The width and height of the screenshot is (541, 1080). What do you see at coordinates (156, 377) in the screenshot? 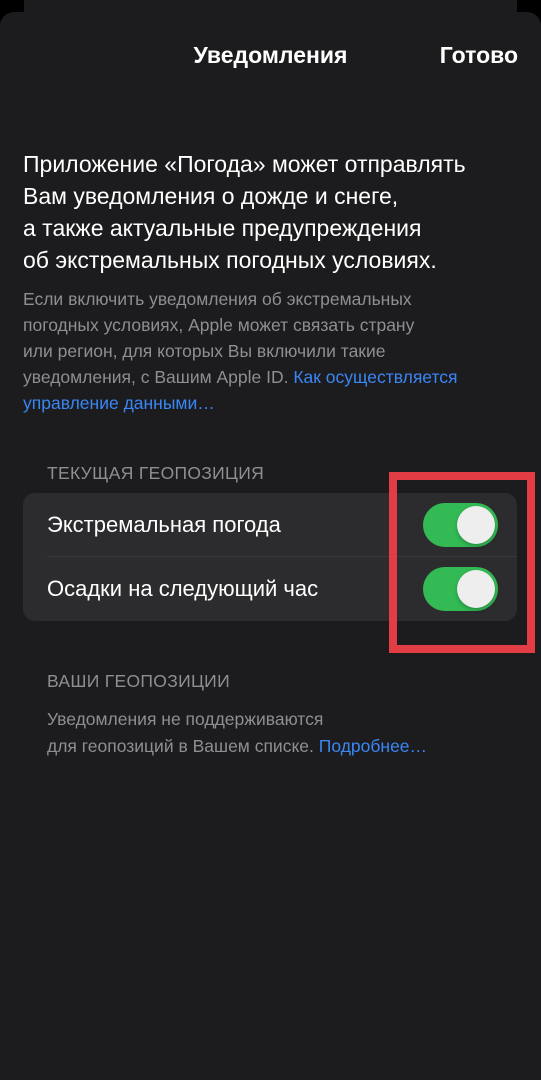
I see `privacy-line-text: уведомления, с Вашим Apple ID.` at bounding box center [156, 377].